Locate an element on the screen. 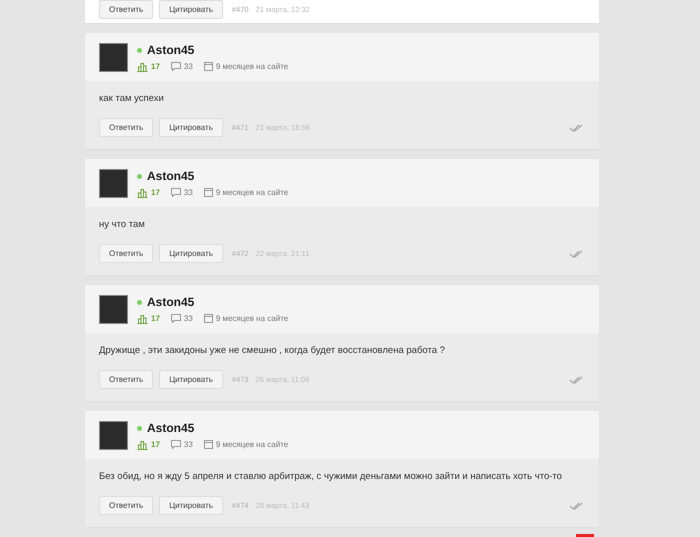  post-text: как там успехи is located at coordinates (132, 99).